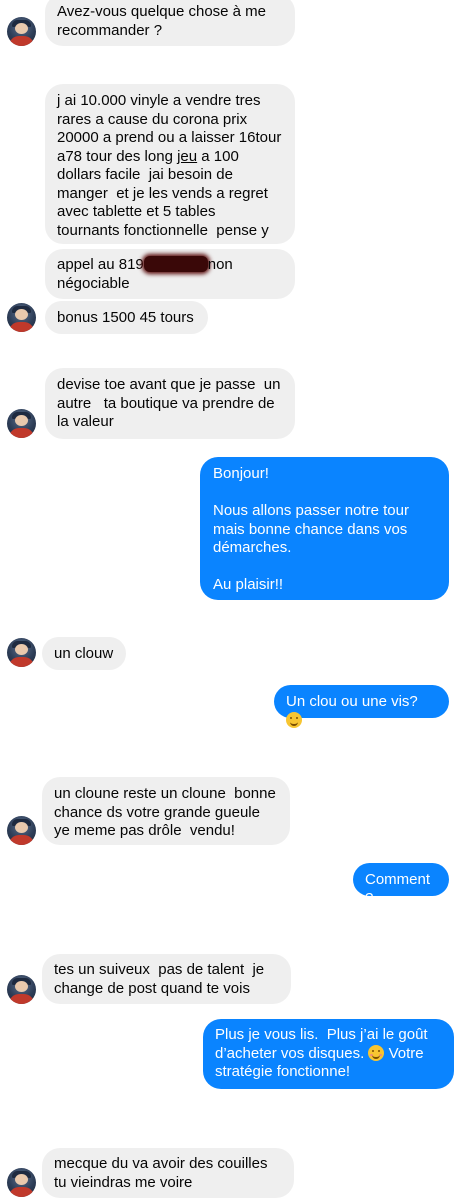 The width and height of the screenshot is (466, 1200). I want to click on message-text: Un clou ou une vis?, so click(352, 701).